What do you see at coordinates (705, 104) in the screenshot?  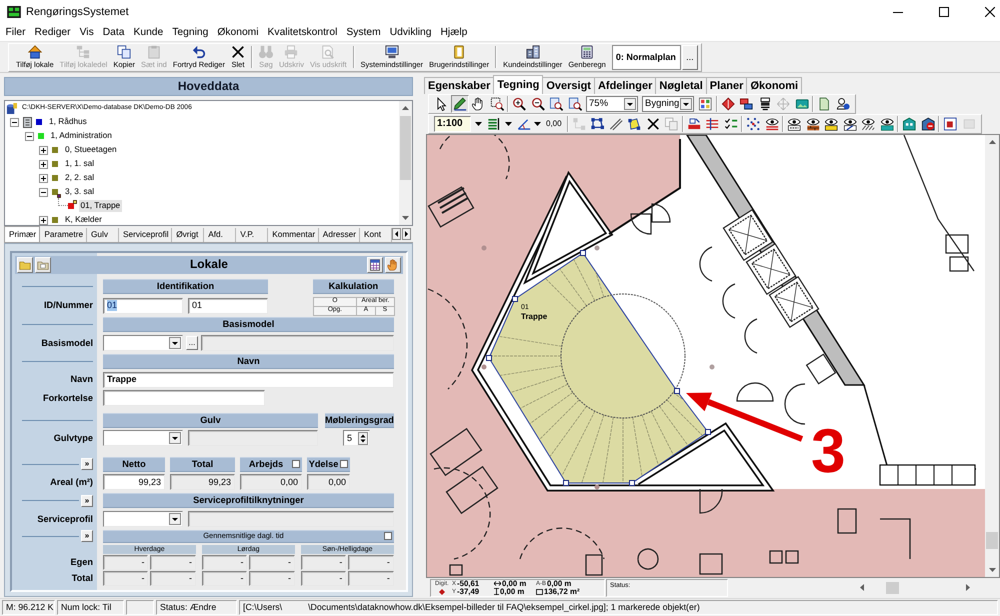 I see `color-grid-icon` at bounding box center [705, 104].